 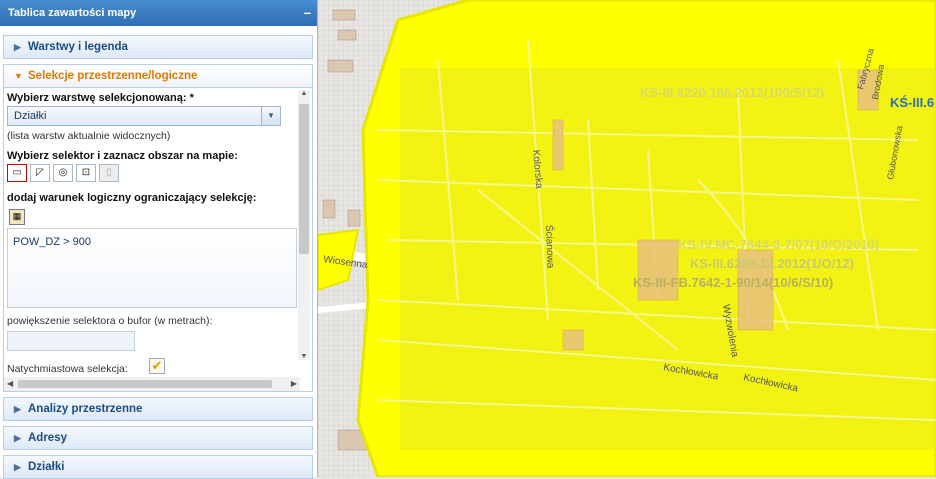 I want to click on accordion-layers-label: Warstwy i legenda, so click(x=78, y=47).